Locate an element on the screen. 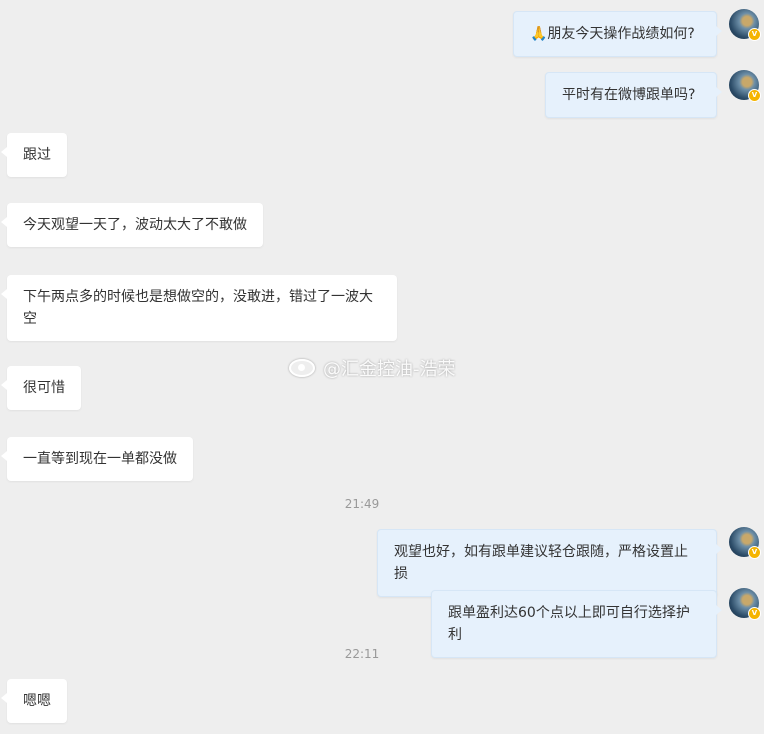 This screenshot has width=764, height=734. message-bubble-sent: 观望也好，如有跟单建议轻仓跟随，严格设置止损 is located at coordinates (549, 563).